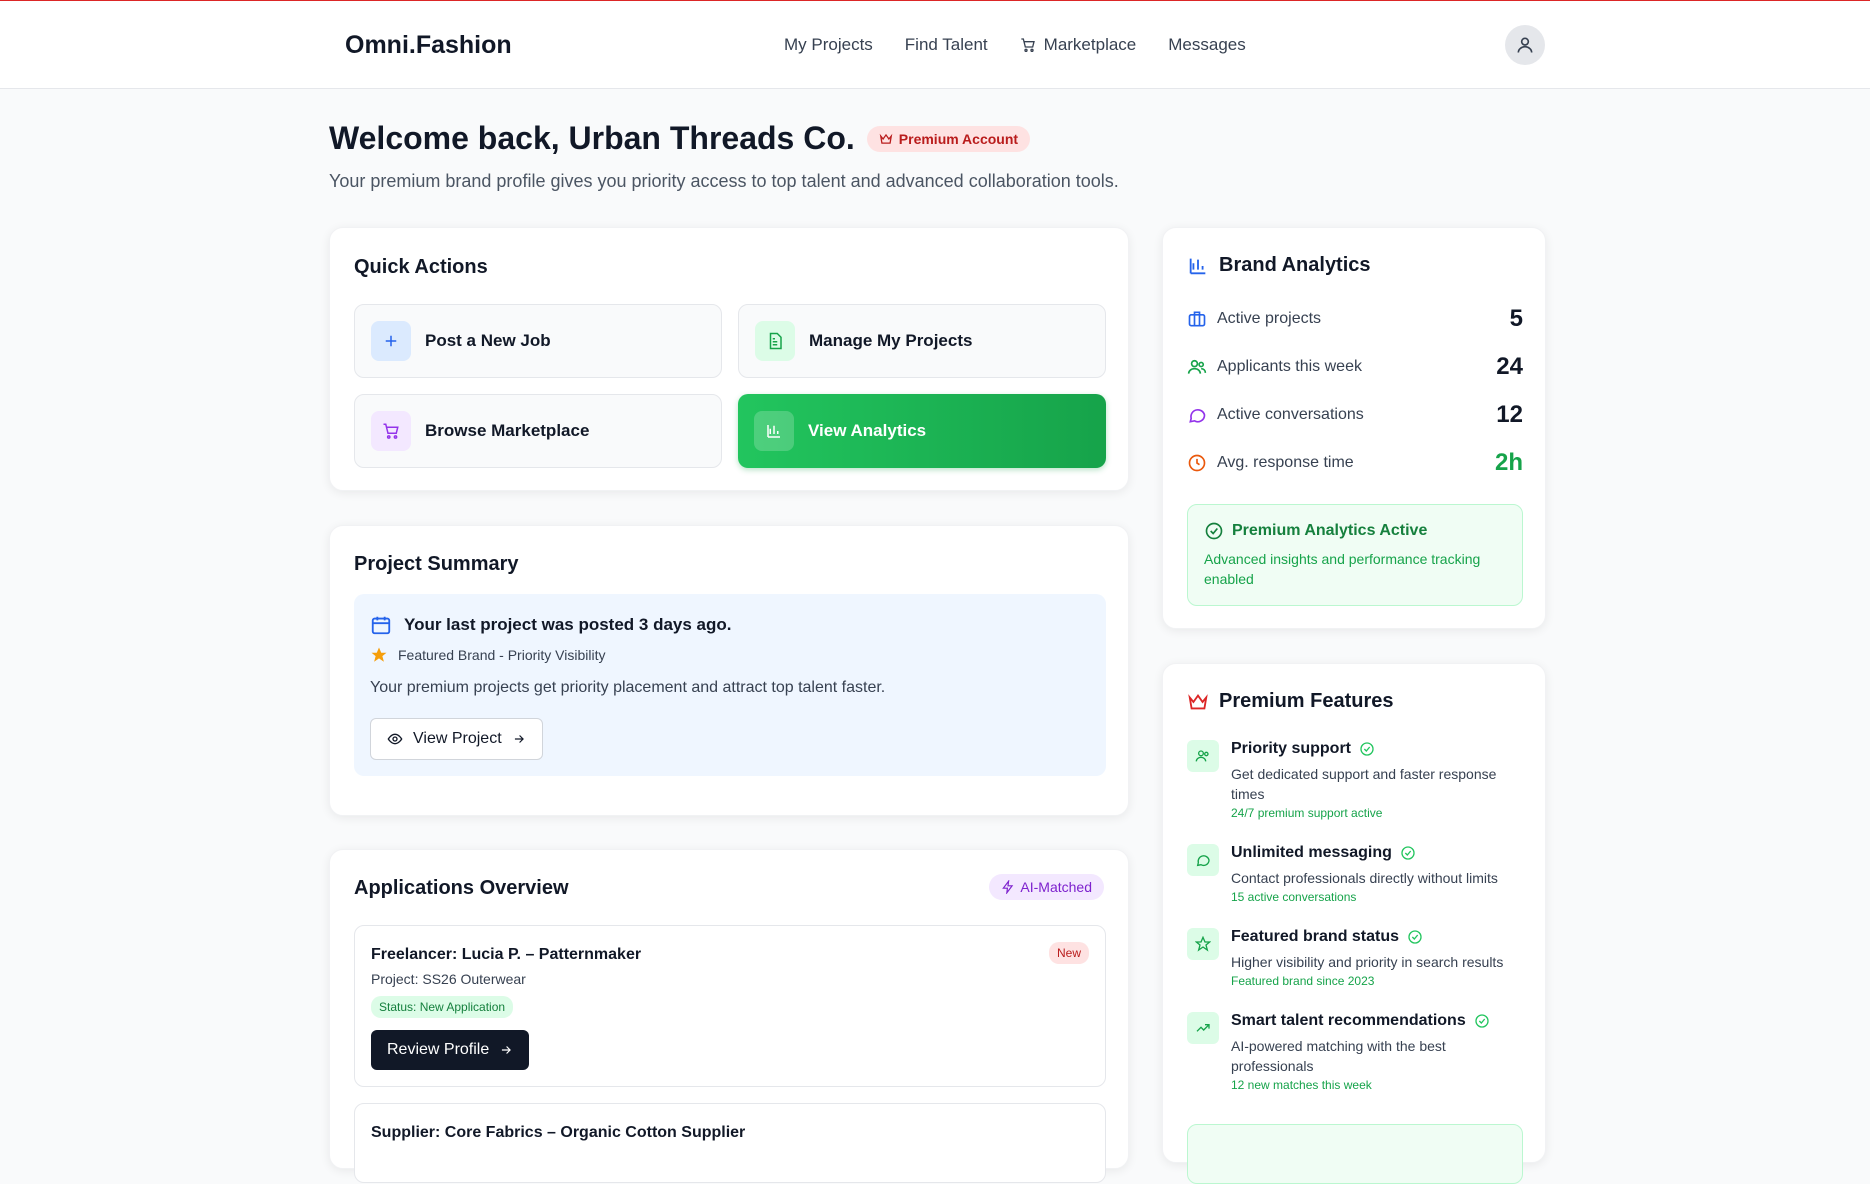 The height and width of the screenshot is (1184, 1870). Describe the element at coordinates (421, 267) in the screenshot. I see `quick-actions-title: Quick Actions` at that location.